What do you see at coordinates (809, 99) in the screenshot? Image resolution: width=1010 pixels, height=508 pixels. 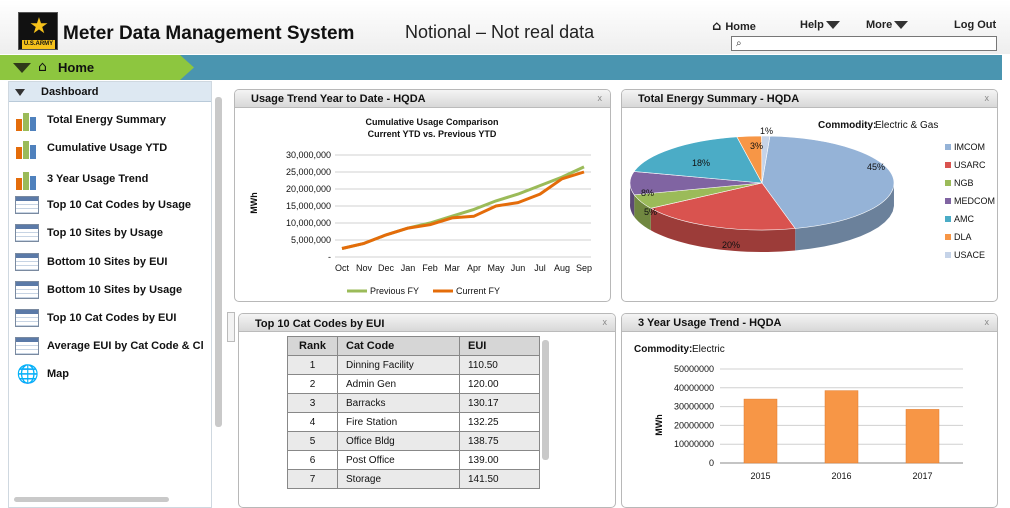 I see `panel-header: Total Energy Summary - HQDA x` at bounding box center [809, 99].